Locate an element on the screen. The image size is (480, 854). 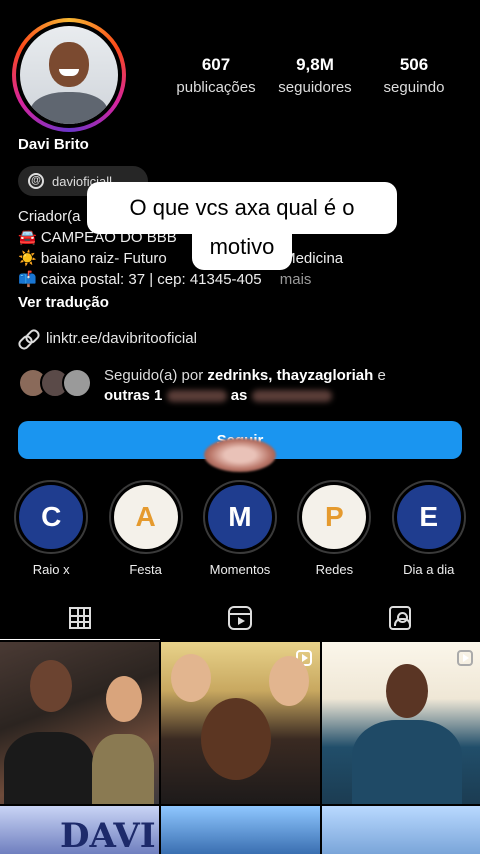
highlight-cover: E is located at coordinates (428, 517).